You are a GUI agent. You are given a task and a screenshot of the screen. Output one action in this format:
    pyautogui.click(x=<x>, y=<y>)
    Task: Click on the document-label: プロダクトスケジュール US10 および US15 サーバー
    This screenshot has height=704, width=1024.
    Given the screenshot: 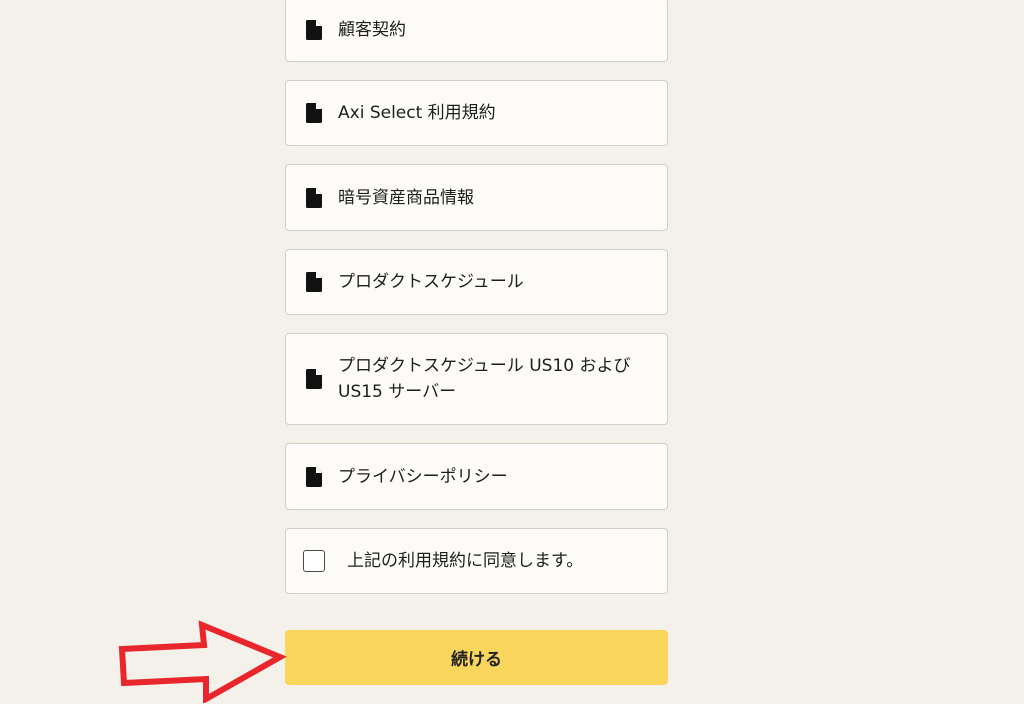 What is the action you would take?
    pyautogui.click(x=484, y=379)
    